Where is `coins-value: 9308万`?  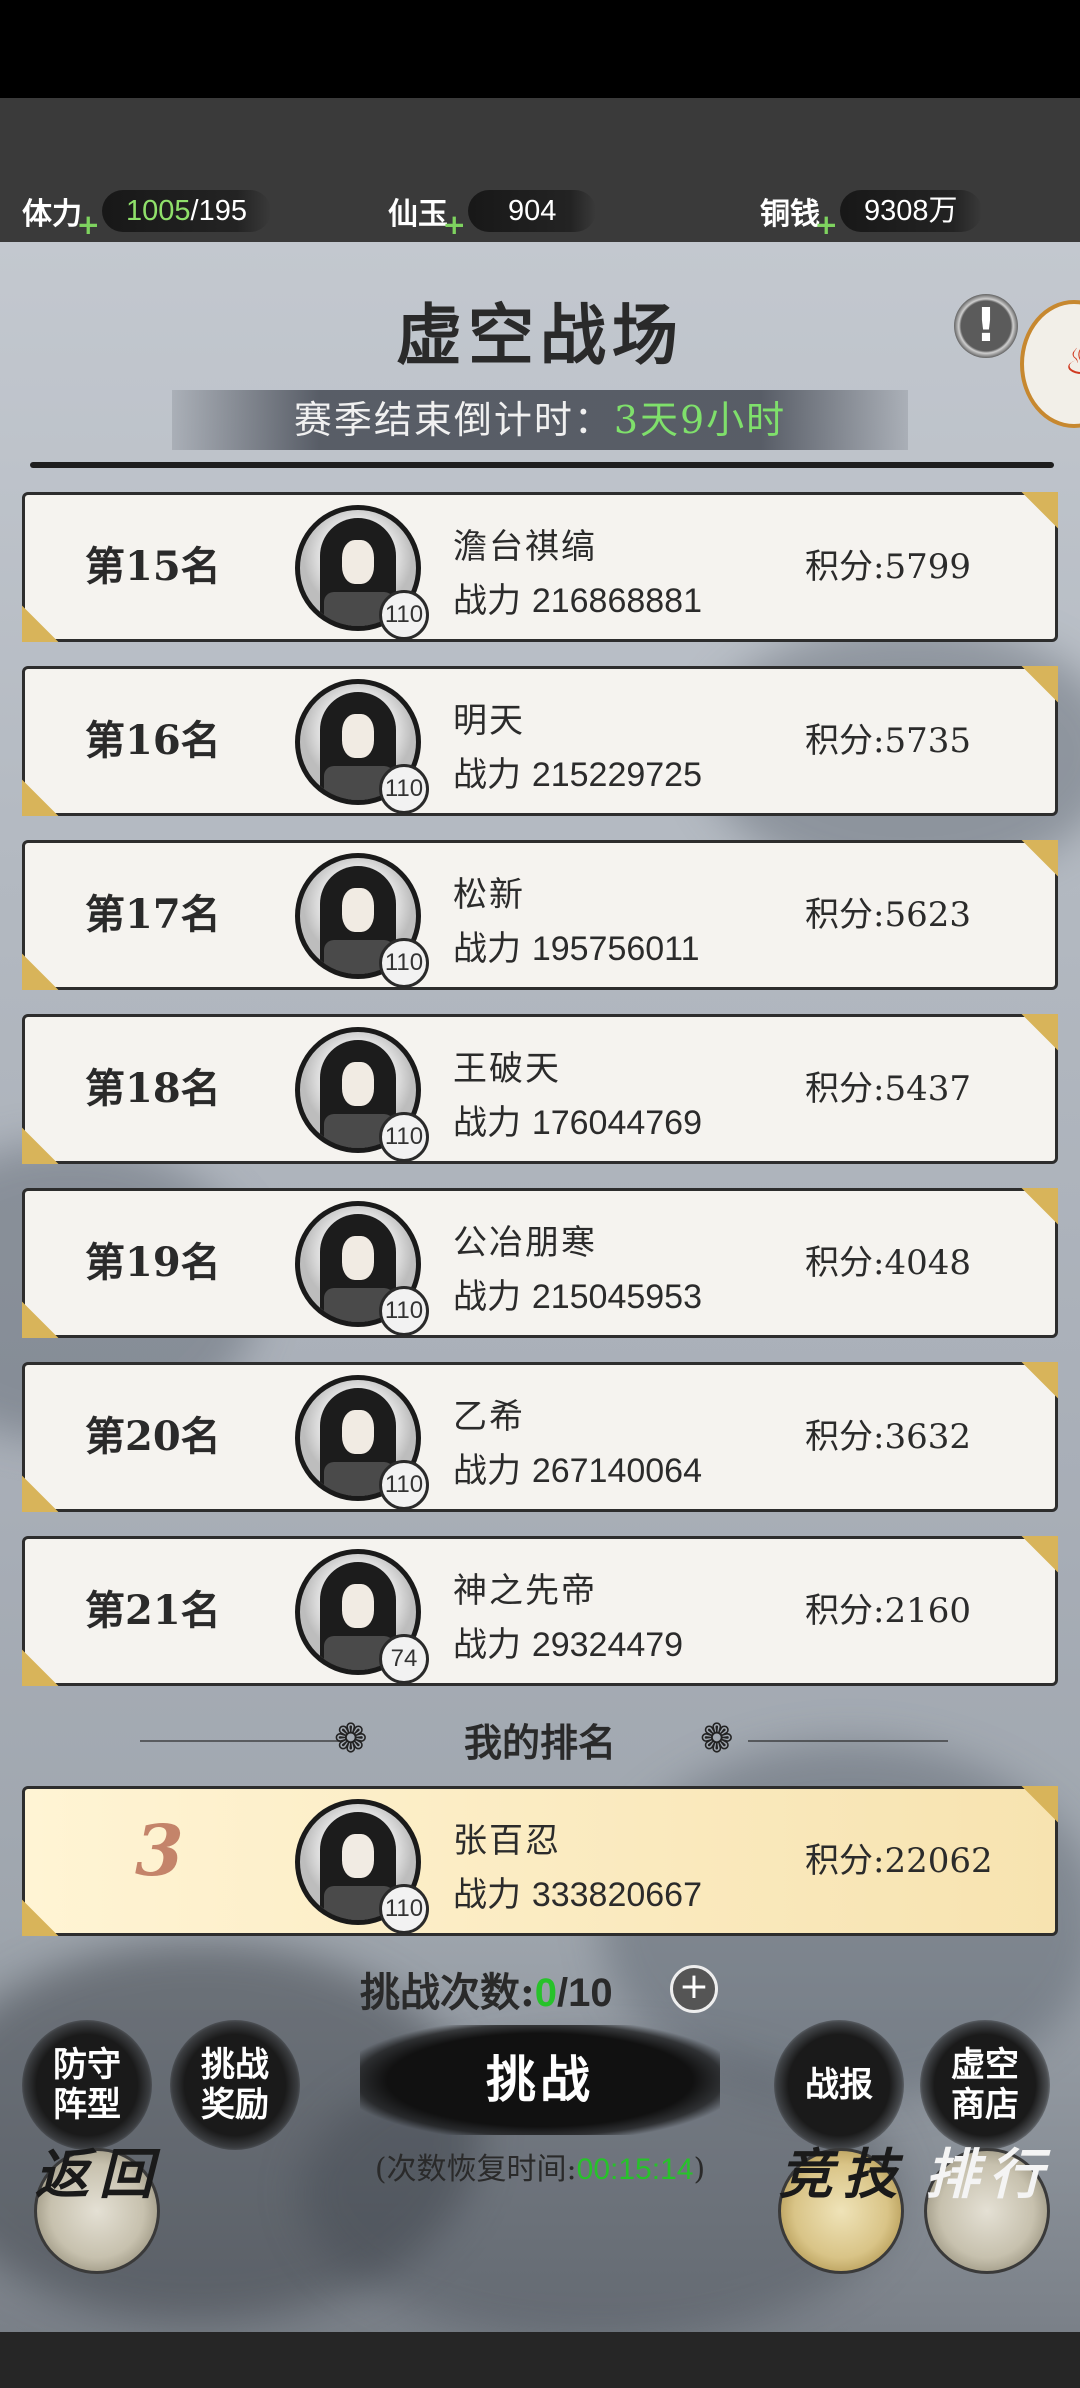 coins-value: 9308万 is located at coordinates (911, 211).